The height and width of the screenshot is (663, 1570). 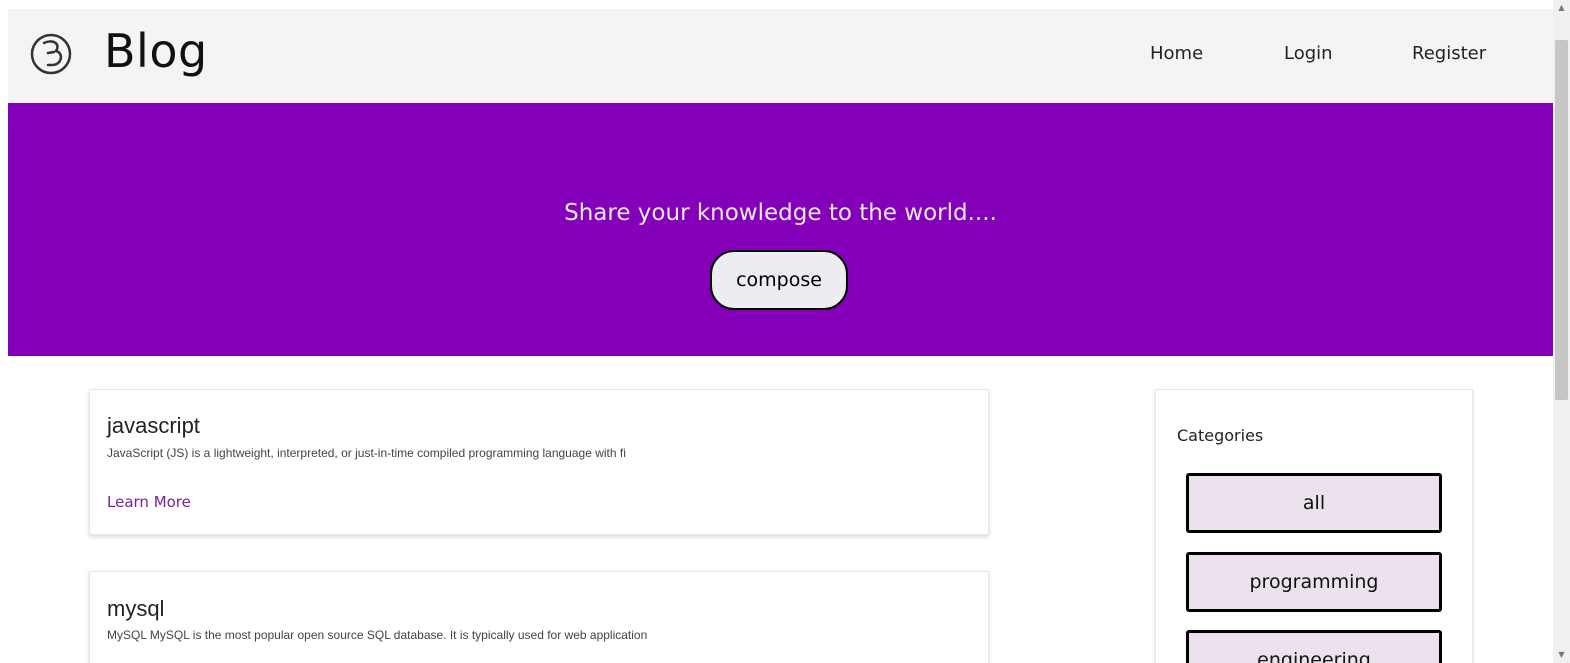 I want to click on scrollbar-thumb, so click(x=1561, y=220).